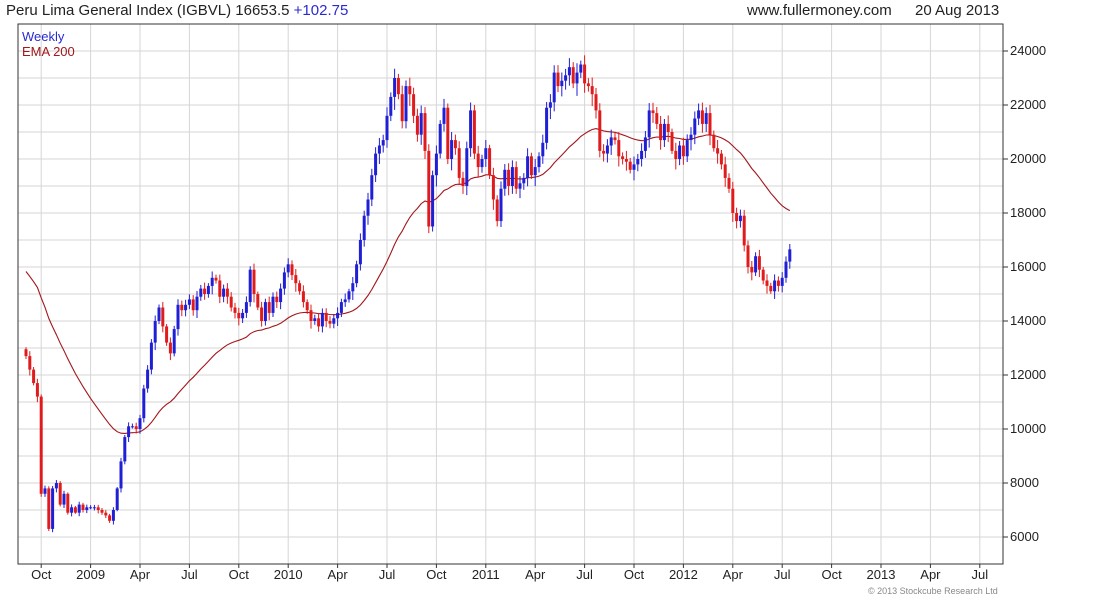  I want to click on y-tick-label: 16000, so click(1028, 266).